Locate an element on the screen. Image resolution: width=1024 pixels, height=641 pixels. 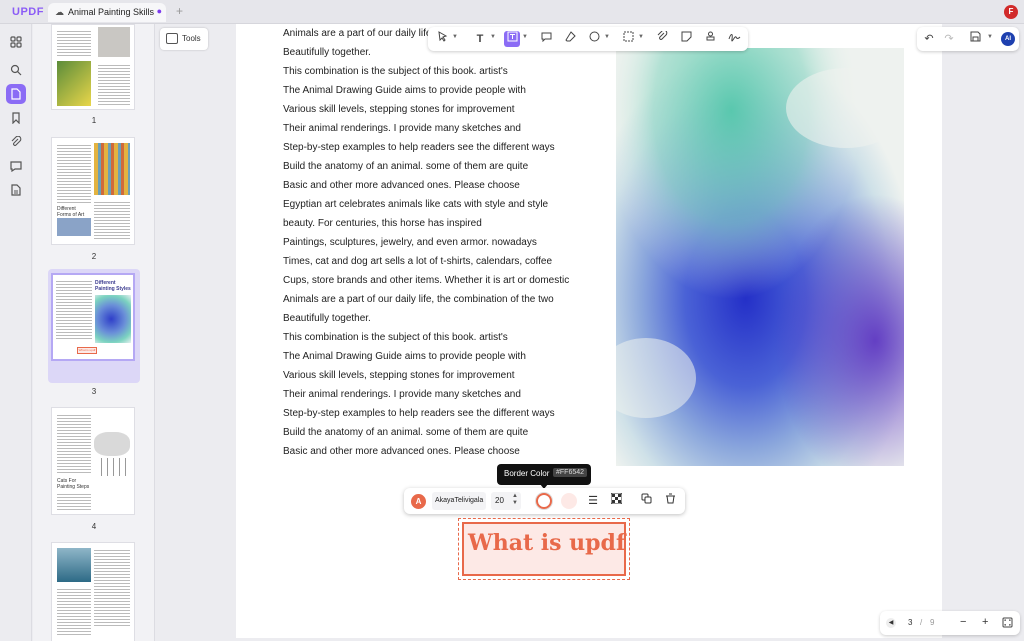
border-color-tooltip: Border Color #FF6542 is located at coordinates (544, 476).